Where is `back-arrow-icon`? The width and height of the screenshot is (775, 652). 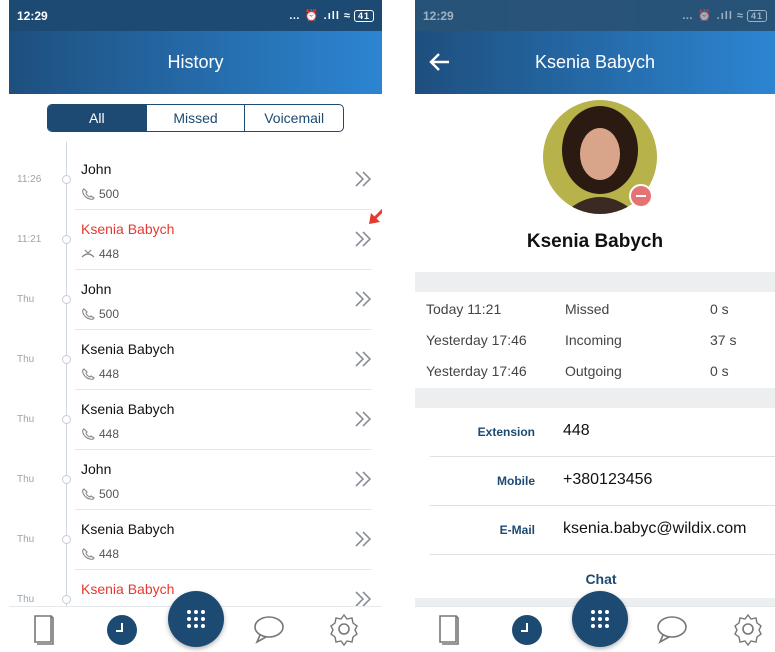
back-arrow-icon is located at coordinates (440, 62).